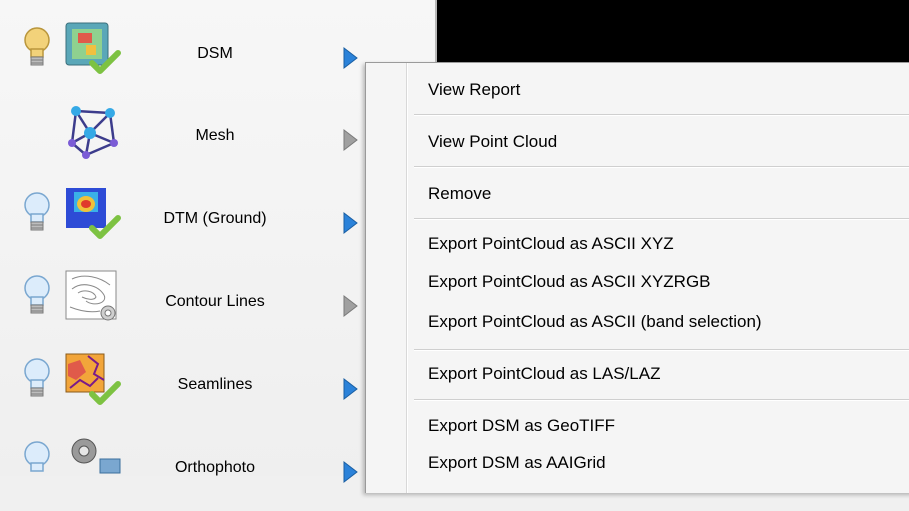 The height and width of the screenshot is (511, 909). I want to click on menu-item-export-ascii-xyz: Export PointCloud as ASCII XYZ, so click(551, 244).